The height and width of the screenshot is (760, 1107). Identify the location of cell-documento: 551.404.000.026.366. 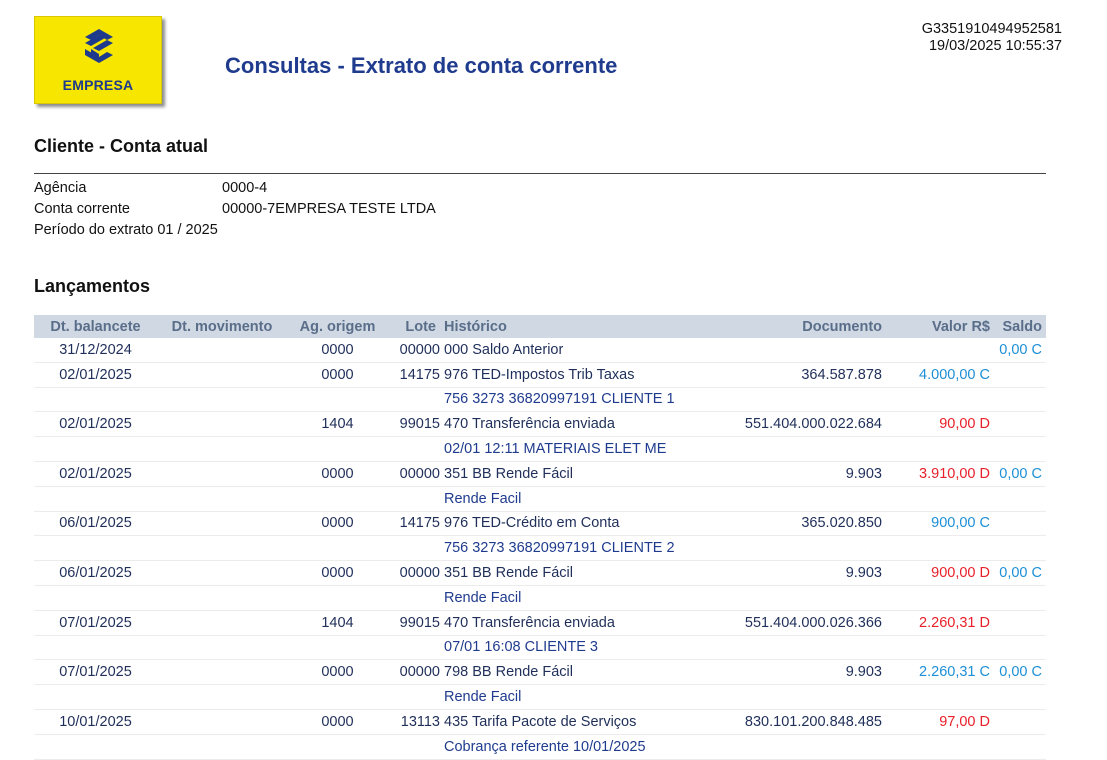
(798, 623).